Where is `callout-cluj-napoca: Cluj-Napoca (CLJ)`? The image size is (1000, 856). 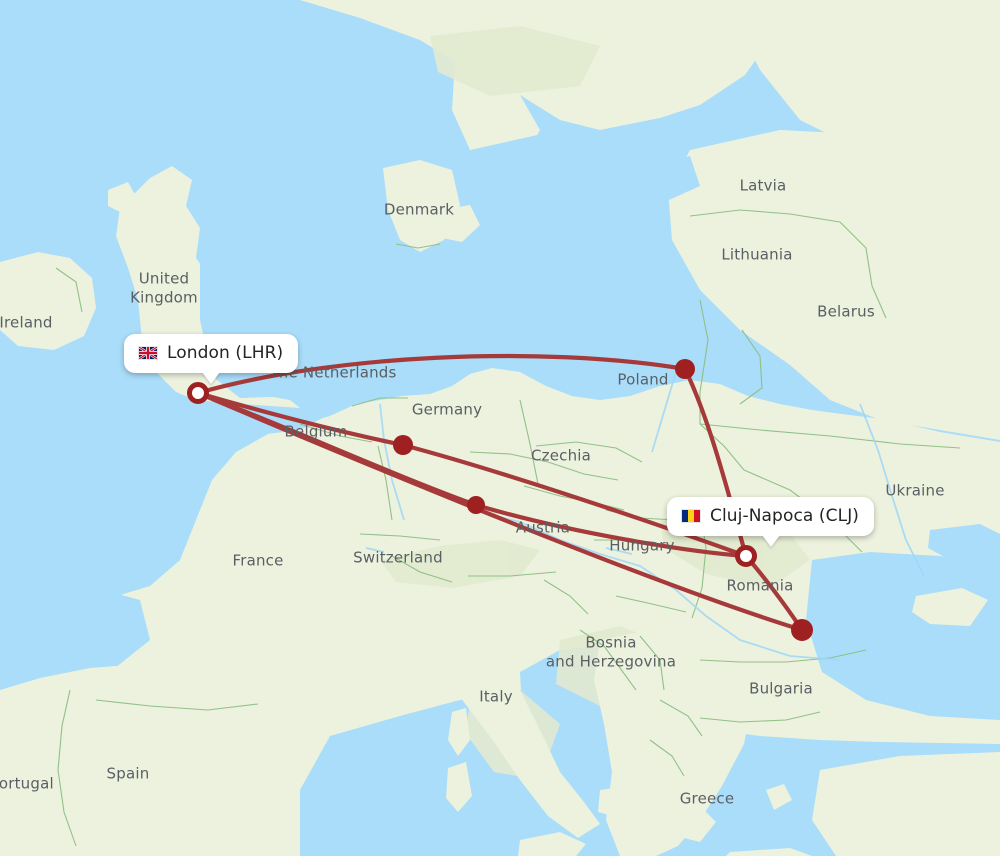 callout-cluj-napoca: Cluj-Napoca (CLJ) is located at coordinates (771, 522).